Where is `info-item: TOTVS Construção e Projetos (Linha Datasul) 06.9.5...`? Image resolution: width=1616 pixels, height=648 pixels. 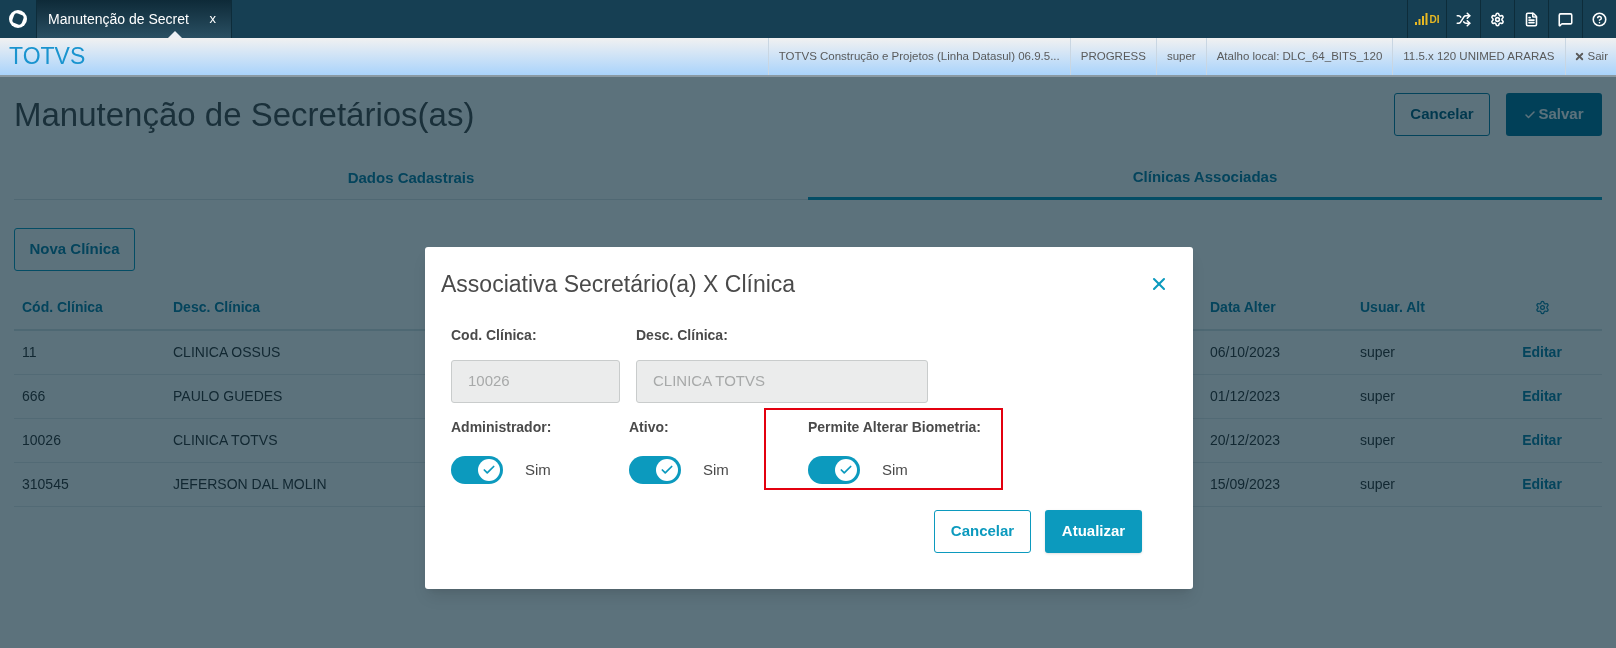 info-item: TOTVS Construção e Projetos (Linha Datasul) 06.9.5... is located at coordinates (918, 56).